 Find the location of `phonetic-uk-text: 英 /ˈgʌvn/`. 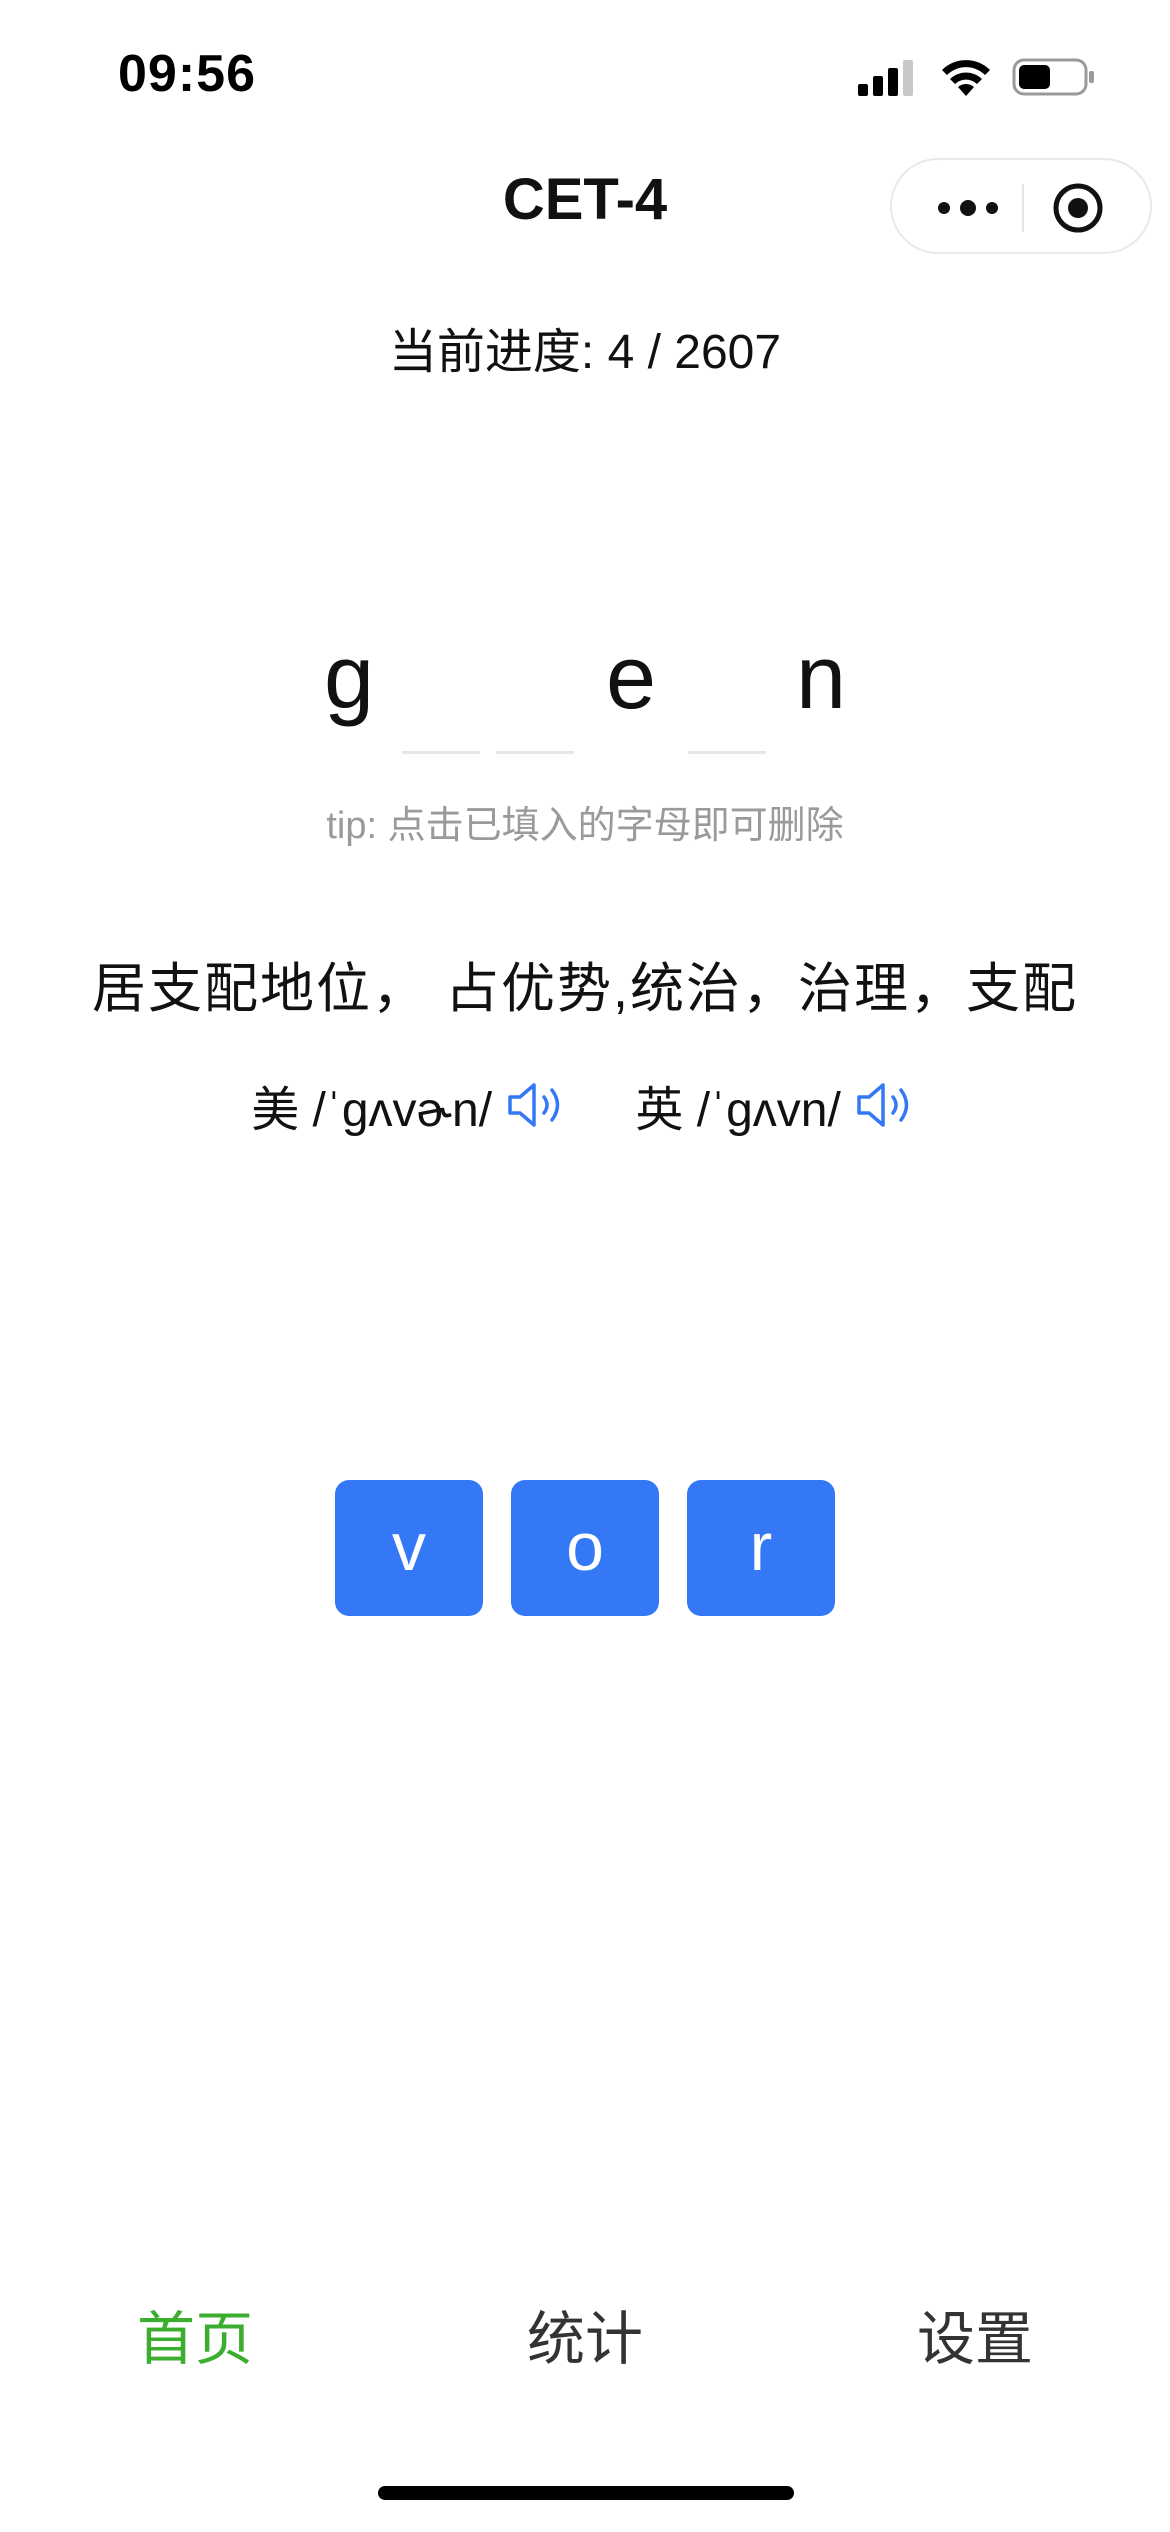

phonetic-uk-text: 英 /ˈgʌvn/ is located at coordinates (738, 1110).